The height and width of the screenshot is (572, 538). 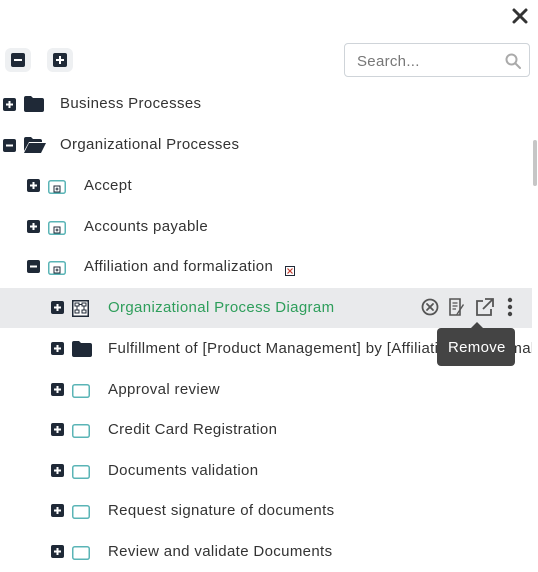 What do you see at coordinates (266, 390) in the screenshot?
I see `tree-node-approval-review: Approval review` at bounding box center [266, 390].